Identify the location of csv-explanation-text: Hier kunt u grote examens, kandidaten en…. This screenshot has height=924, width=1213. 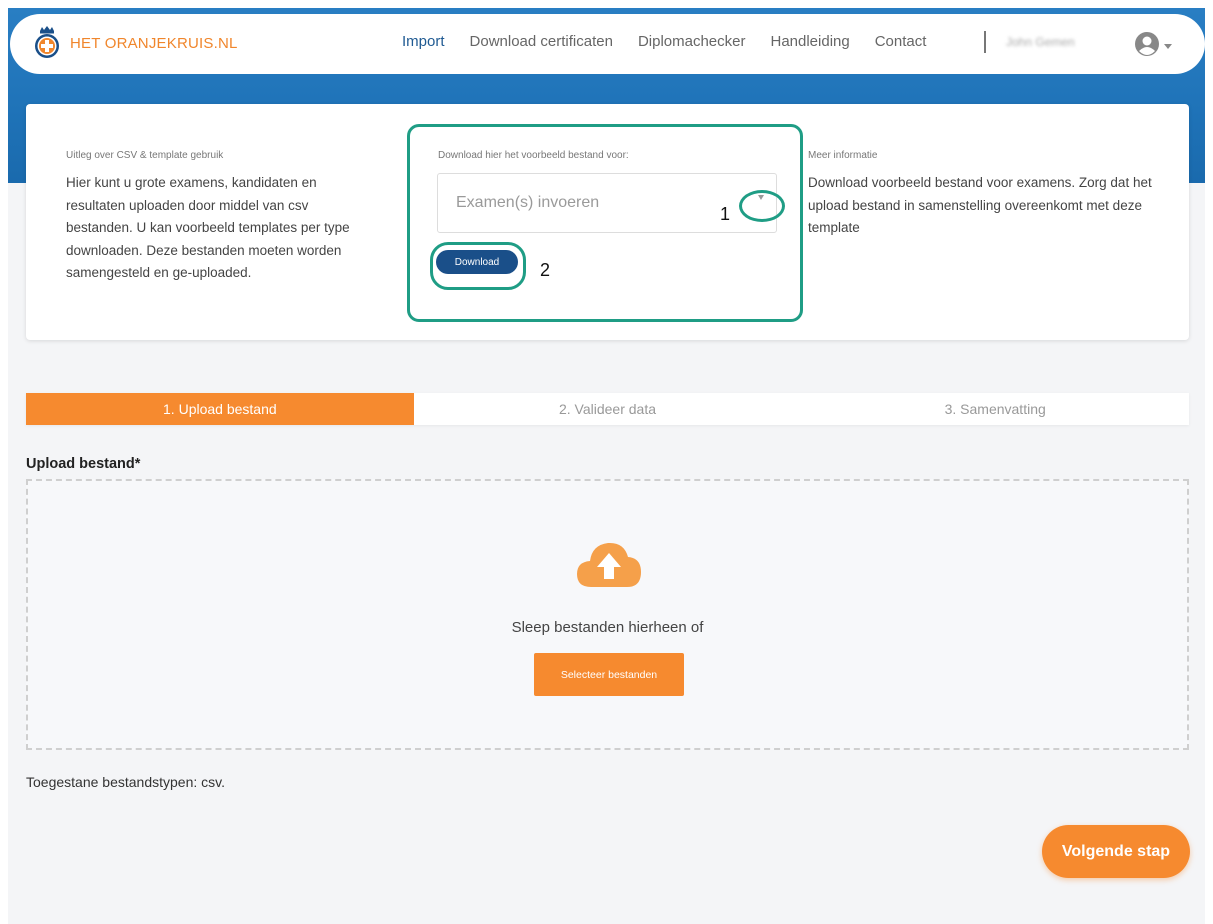
(208, 227).